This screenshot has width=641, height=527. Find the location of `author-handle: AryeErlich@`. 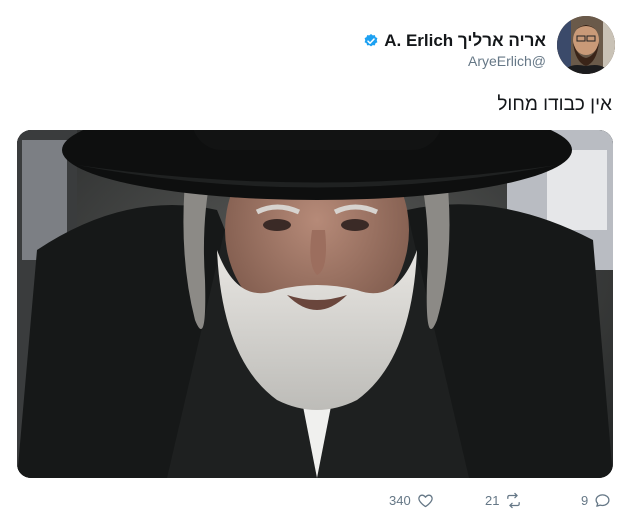

author-handle: AryeErlich@ is located at coordinates (507, 61).